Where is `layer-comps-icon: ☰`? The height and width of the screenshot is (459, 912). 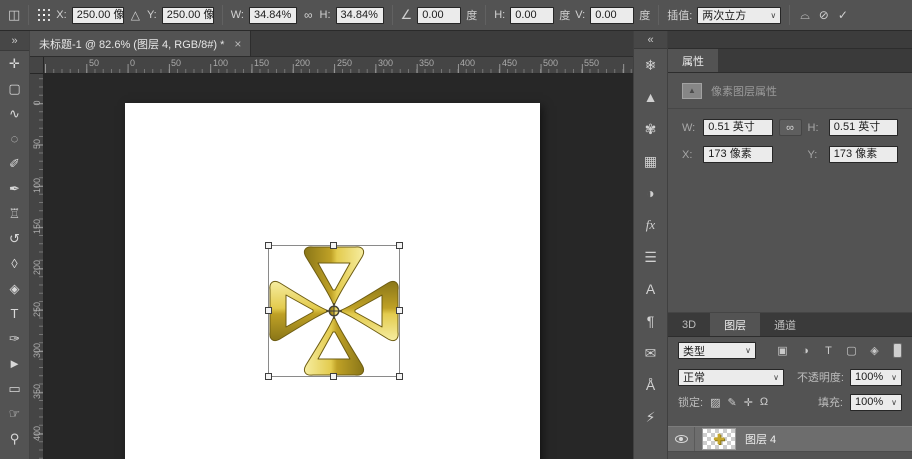
layer-comps-icon: ☰ is located at coordinates (650, 257).